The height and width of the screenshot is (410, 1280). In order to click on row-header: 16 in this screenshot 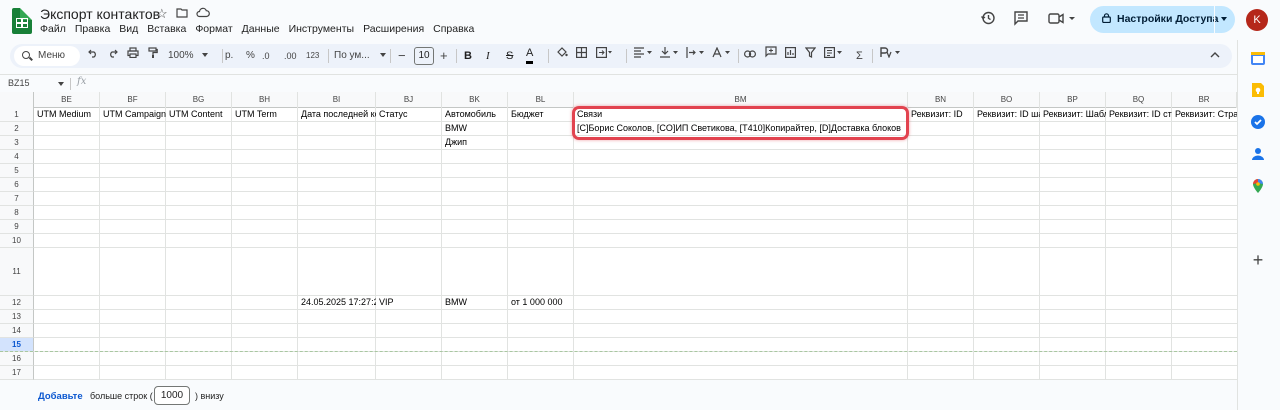, I will do `click(17, 359)`.